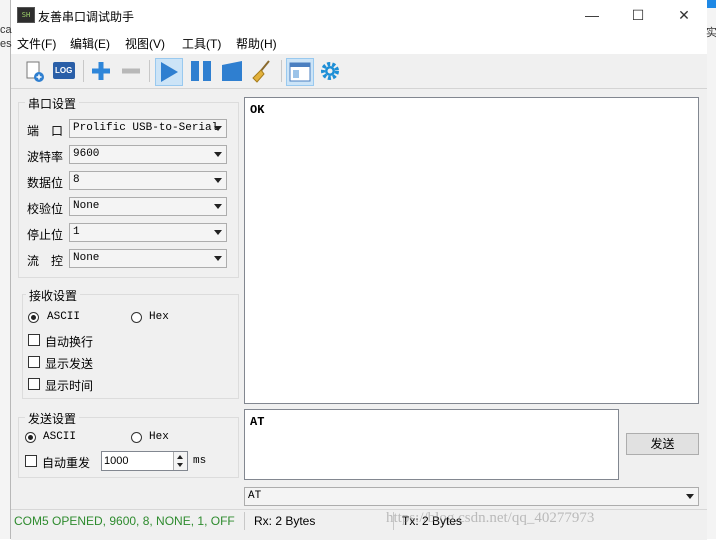  I want to click on send-hex-radio, so click(136, 437).